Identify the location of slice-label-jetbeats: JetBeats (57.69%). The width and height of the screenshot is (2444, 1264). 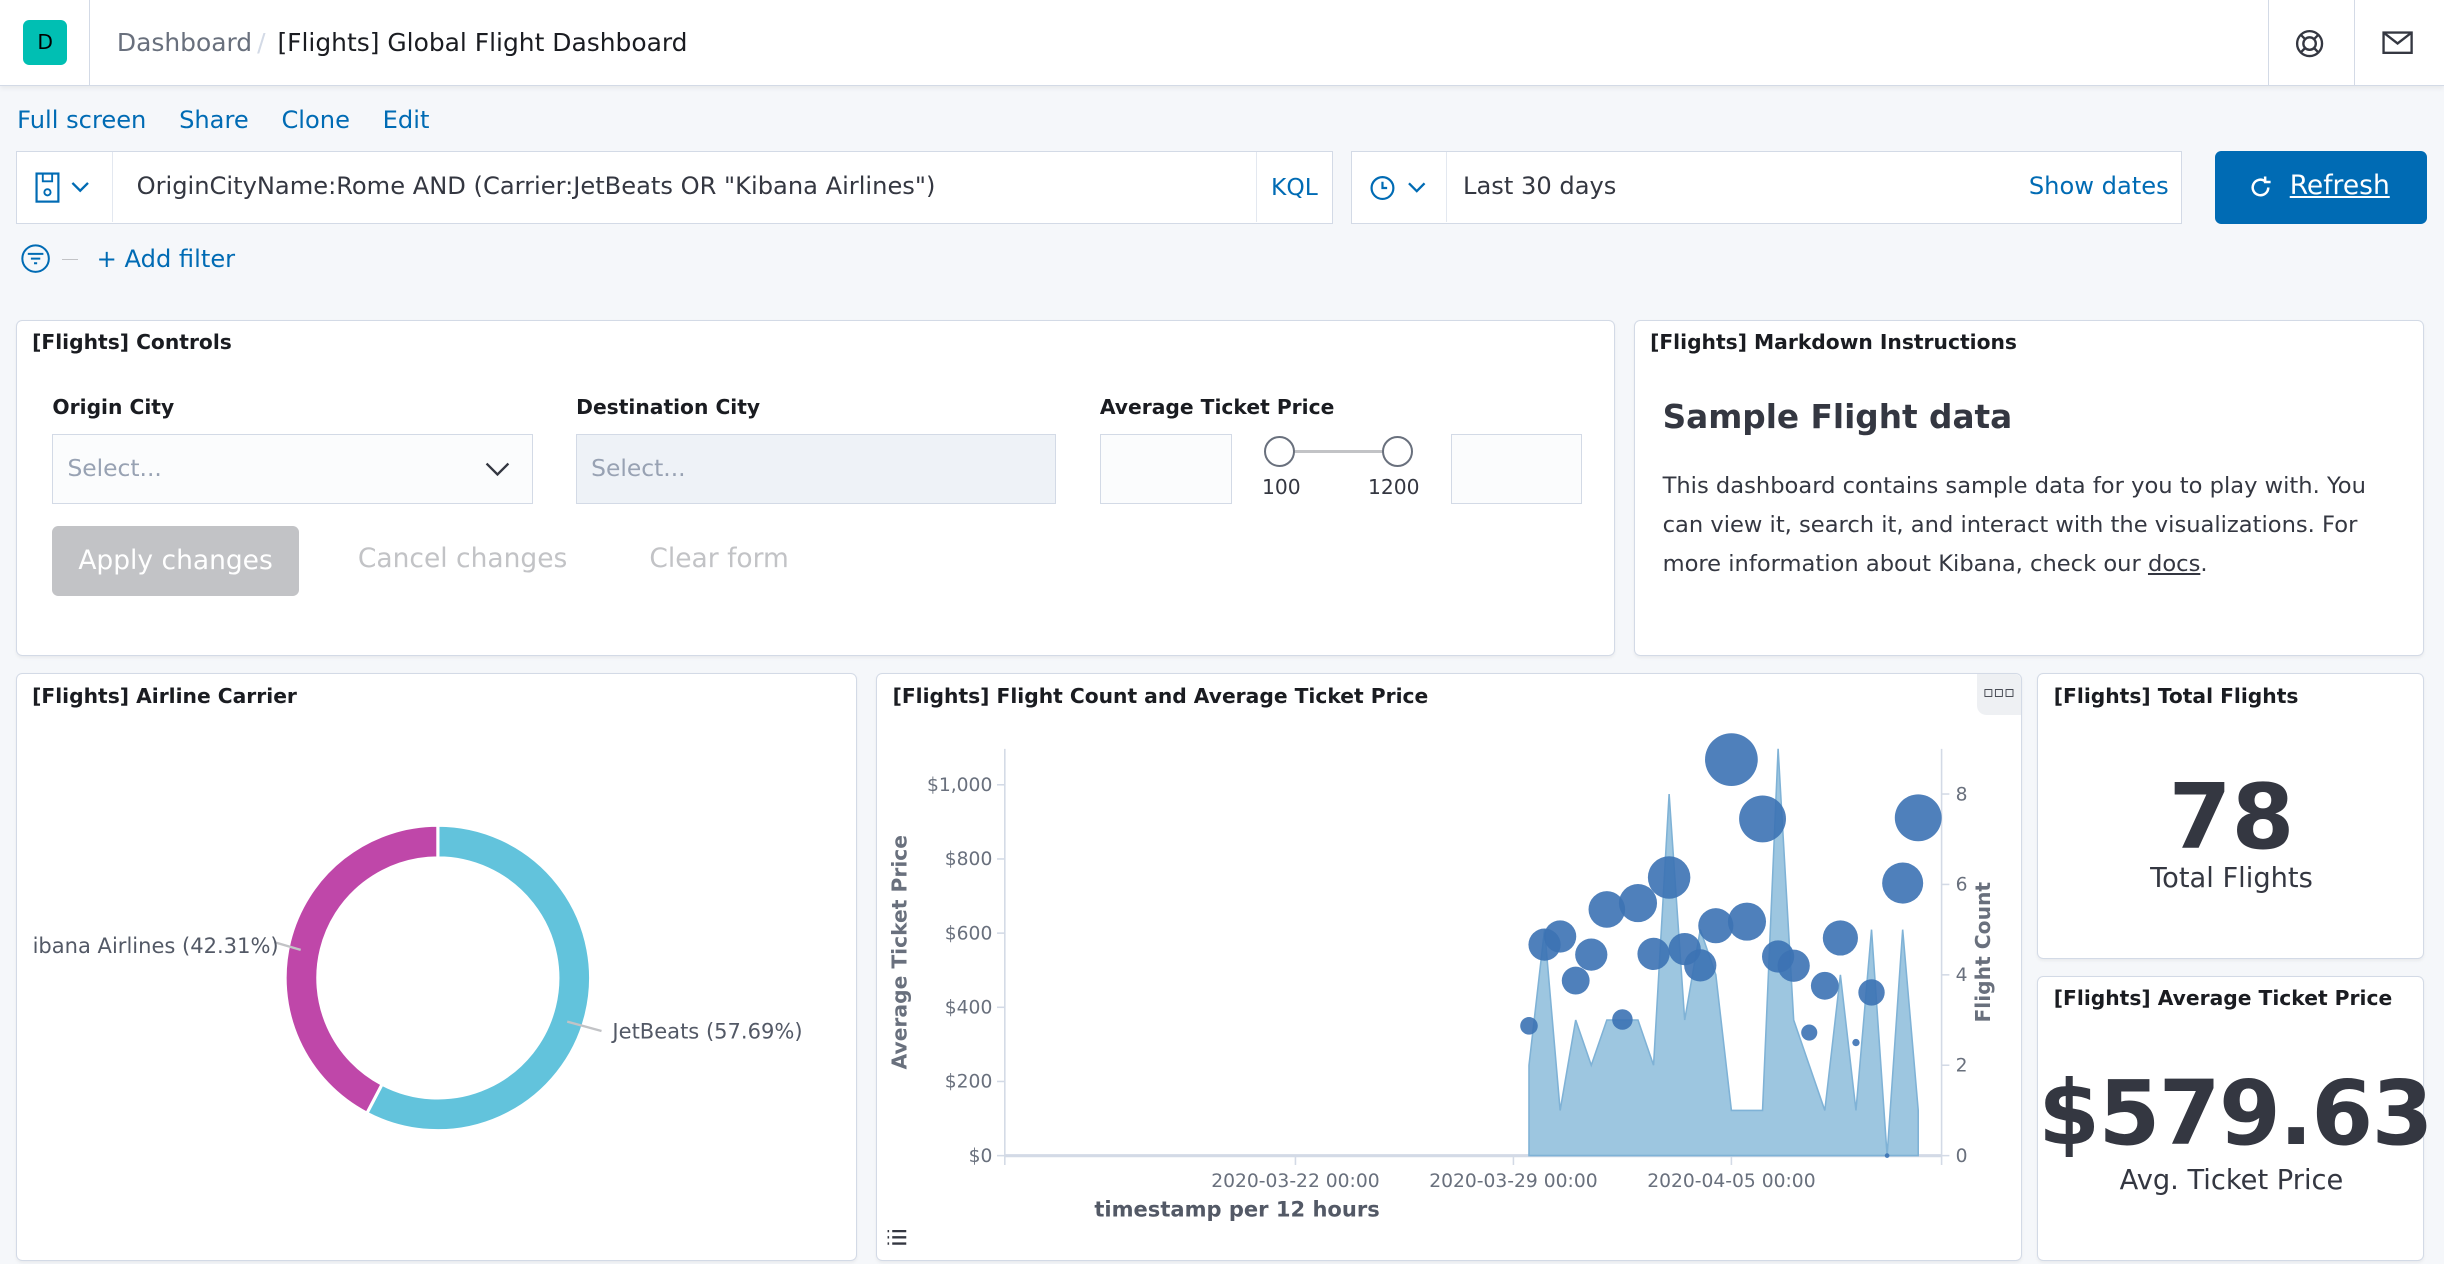
(706, 1031).